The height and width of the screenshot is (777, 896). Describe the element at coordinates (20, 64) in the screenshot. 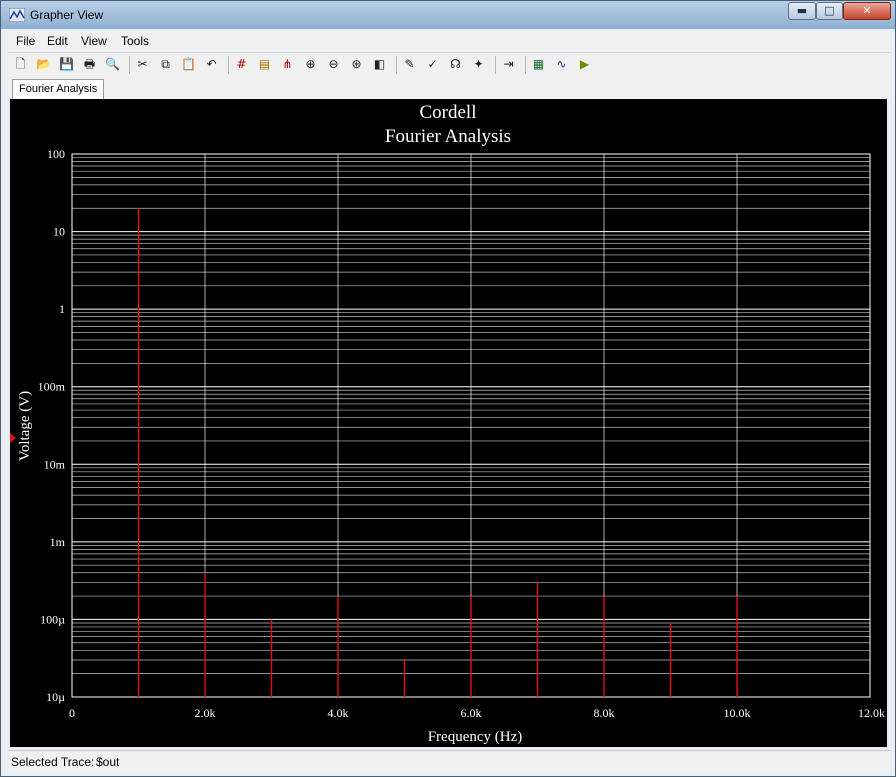

I see `new-icon: 🗋` at that location.